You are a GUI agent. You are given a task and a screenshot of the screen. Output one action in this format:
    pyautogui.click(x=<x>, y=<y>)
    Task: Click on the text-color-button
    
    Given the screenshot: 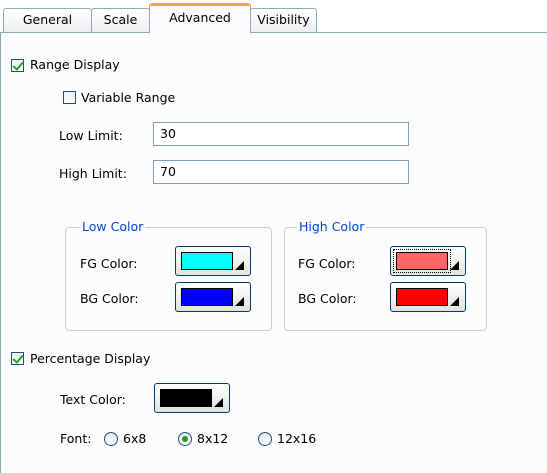 What is the action you would take?
    pyautogui.click(x=192, y=398)
    